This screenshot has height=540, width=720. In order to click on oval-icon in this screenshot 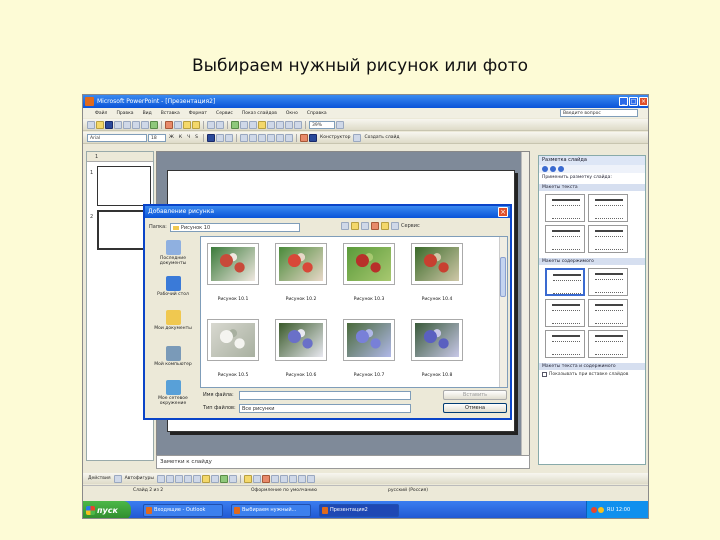, I will do `click(187, 478)`.